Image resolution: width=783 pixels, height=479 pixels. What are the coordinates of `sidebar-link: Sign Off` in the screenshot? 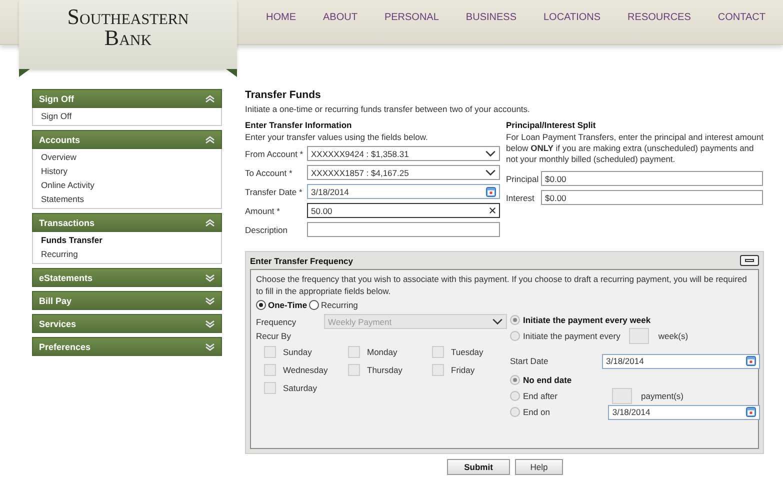 It's located at (56, 116).